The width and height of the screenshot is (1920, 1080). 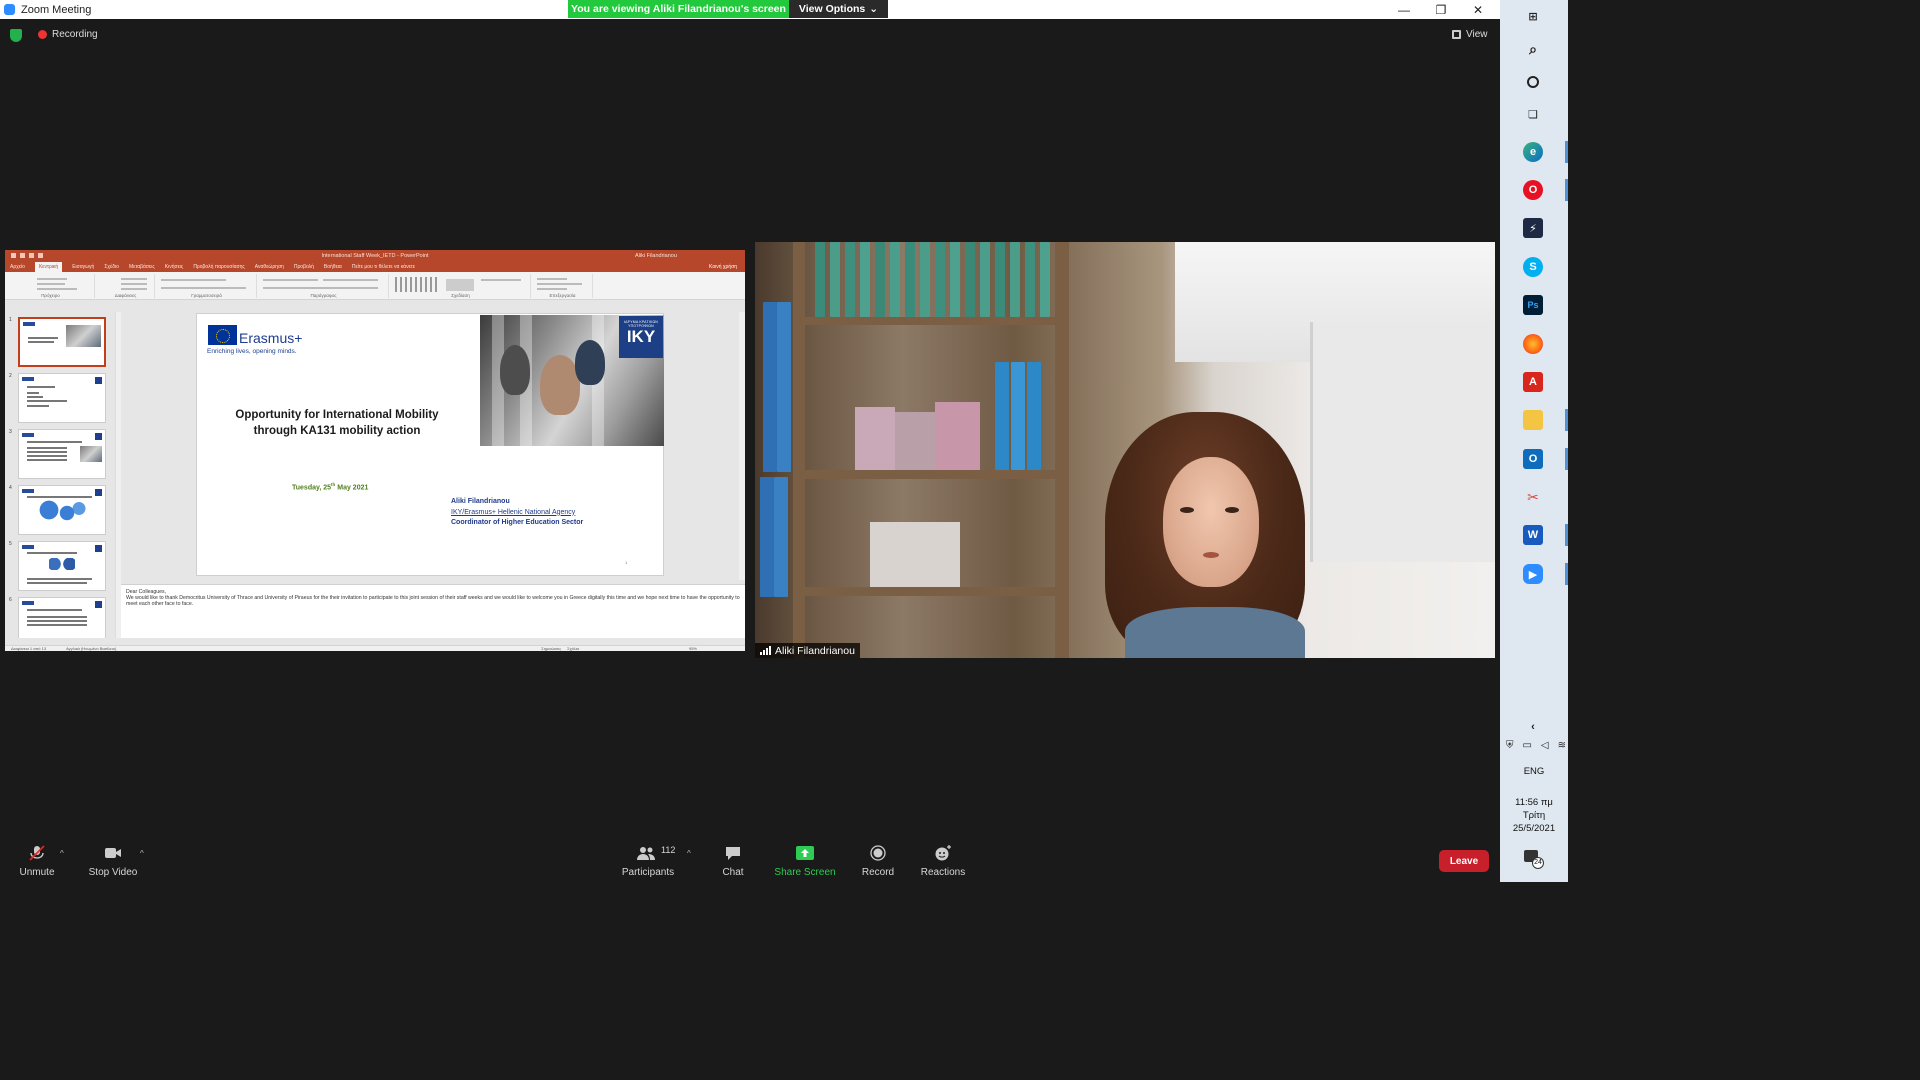 I want to click on ribbon-group-slides: Διαφάνειες, so click(x=126, y=286).